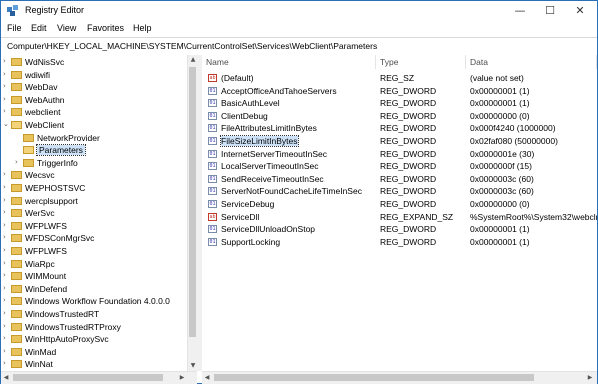 Image resolution: width=598 pixels, height=384 pixels. I want to click on tree-item: › Windows Workflow Foundation 4.0.0.0, so click(94, 301).